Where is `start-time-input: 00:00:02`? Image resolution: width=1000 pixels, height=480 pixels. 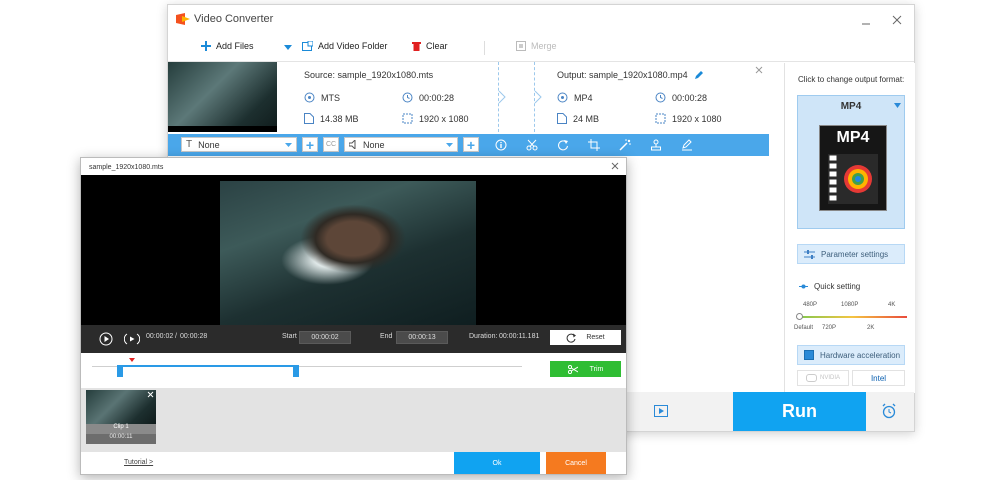 start-time-input: 00:00:02 is located at coordinates (325, 337).